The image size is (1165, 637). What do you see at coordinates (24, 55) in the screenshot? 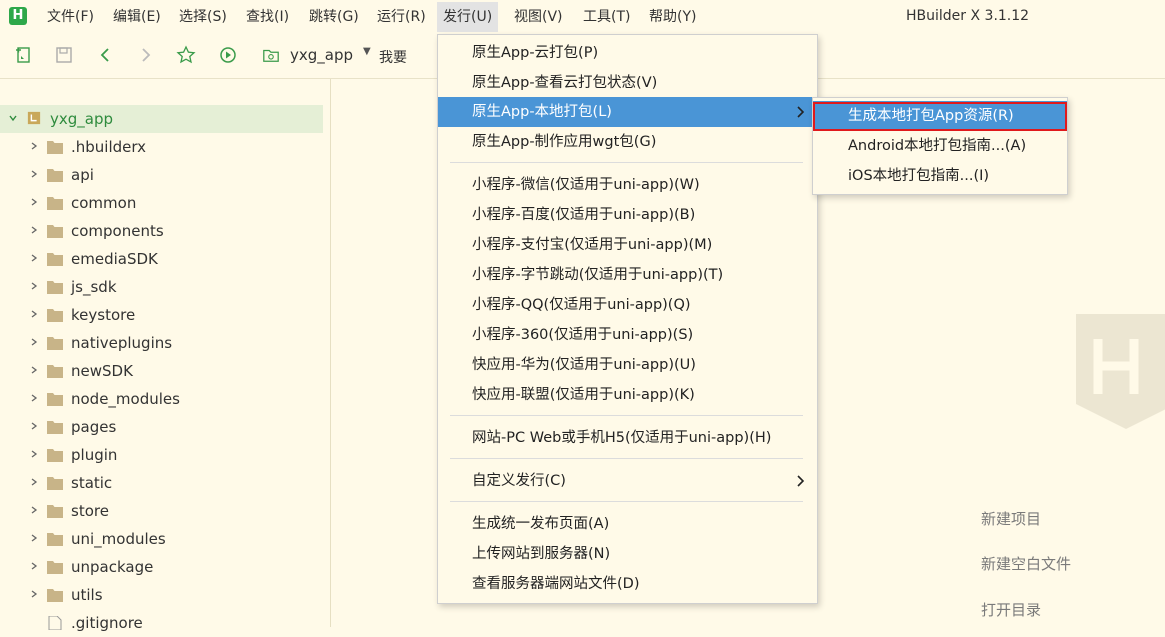
I see `new-file-icon` at bounding box center [24, 55].